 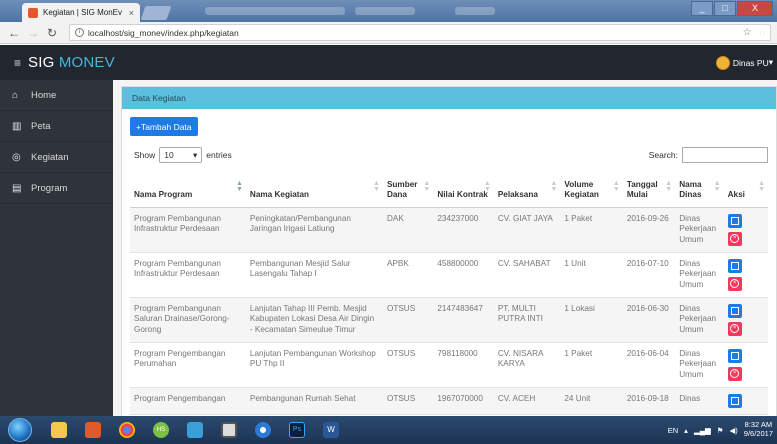 What do you see at coordinates (79, 32) in the screenshot?
I see `info-icon: i` at bounding box center [79, 32].